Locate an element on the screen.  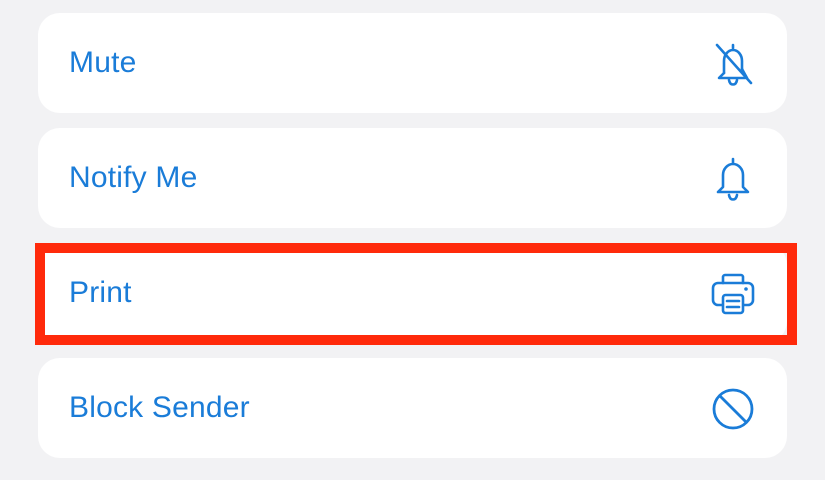
block-sender-label: Block Sender is located at coordinates (159, 407).